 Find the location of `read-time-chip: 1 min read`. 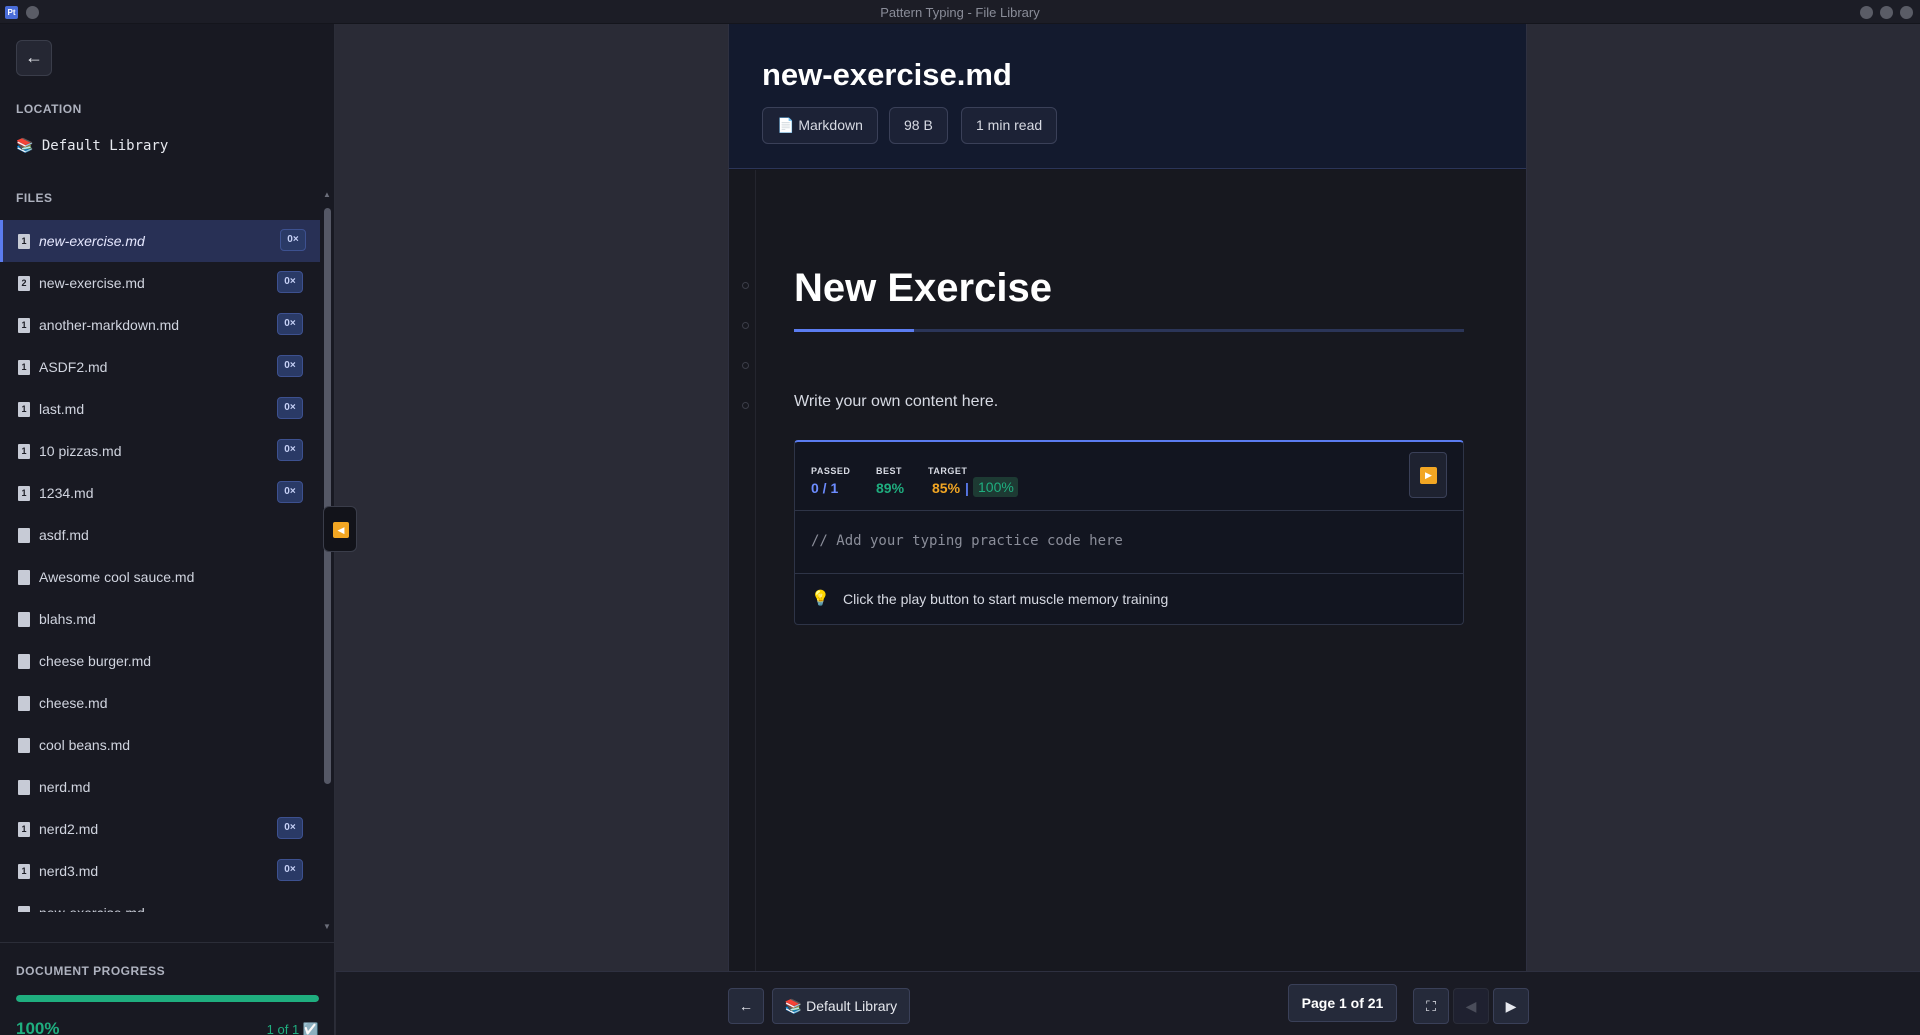

read-time-chip: 1 min read is located at coordinates (1009, 125).